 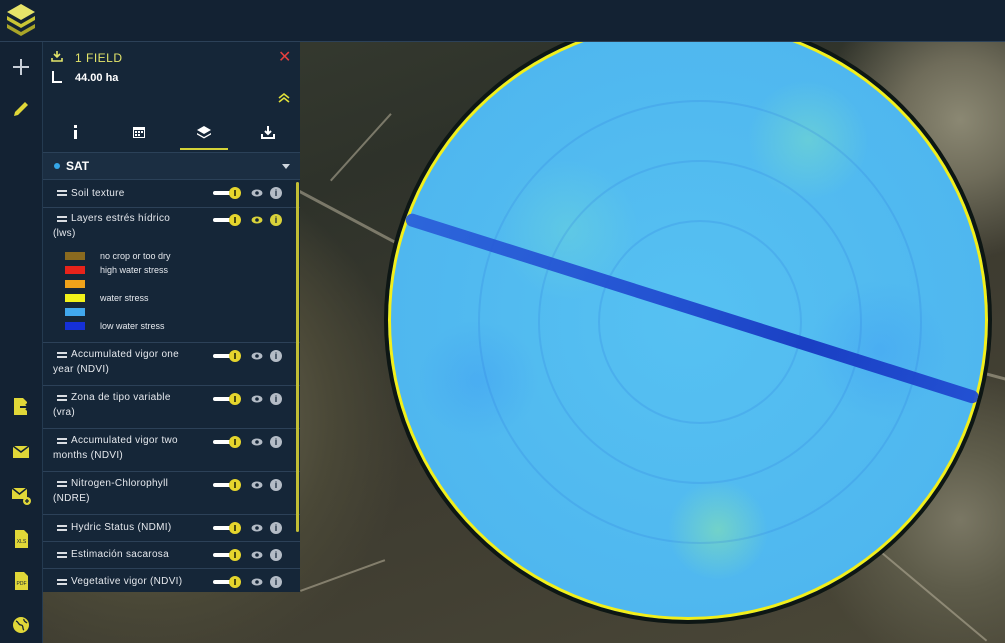 What do you see at coordinates (284, 57) in the screenshot?
I see `close-icon: ✕` at bounding box center [284, 57].